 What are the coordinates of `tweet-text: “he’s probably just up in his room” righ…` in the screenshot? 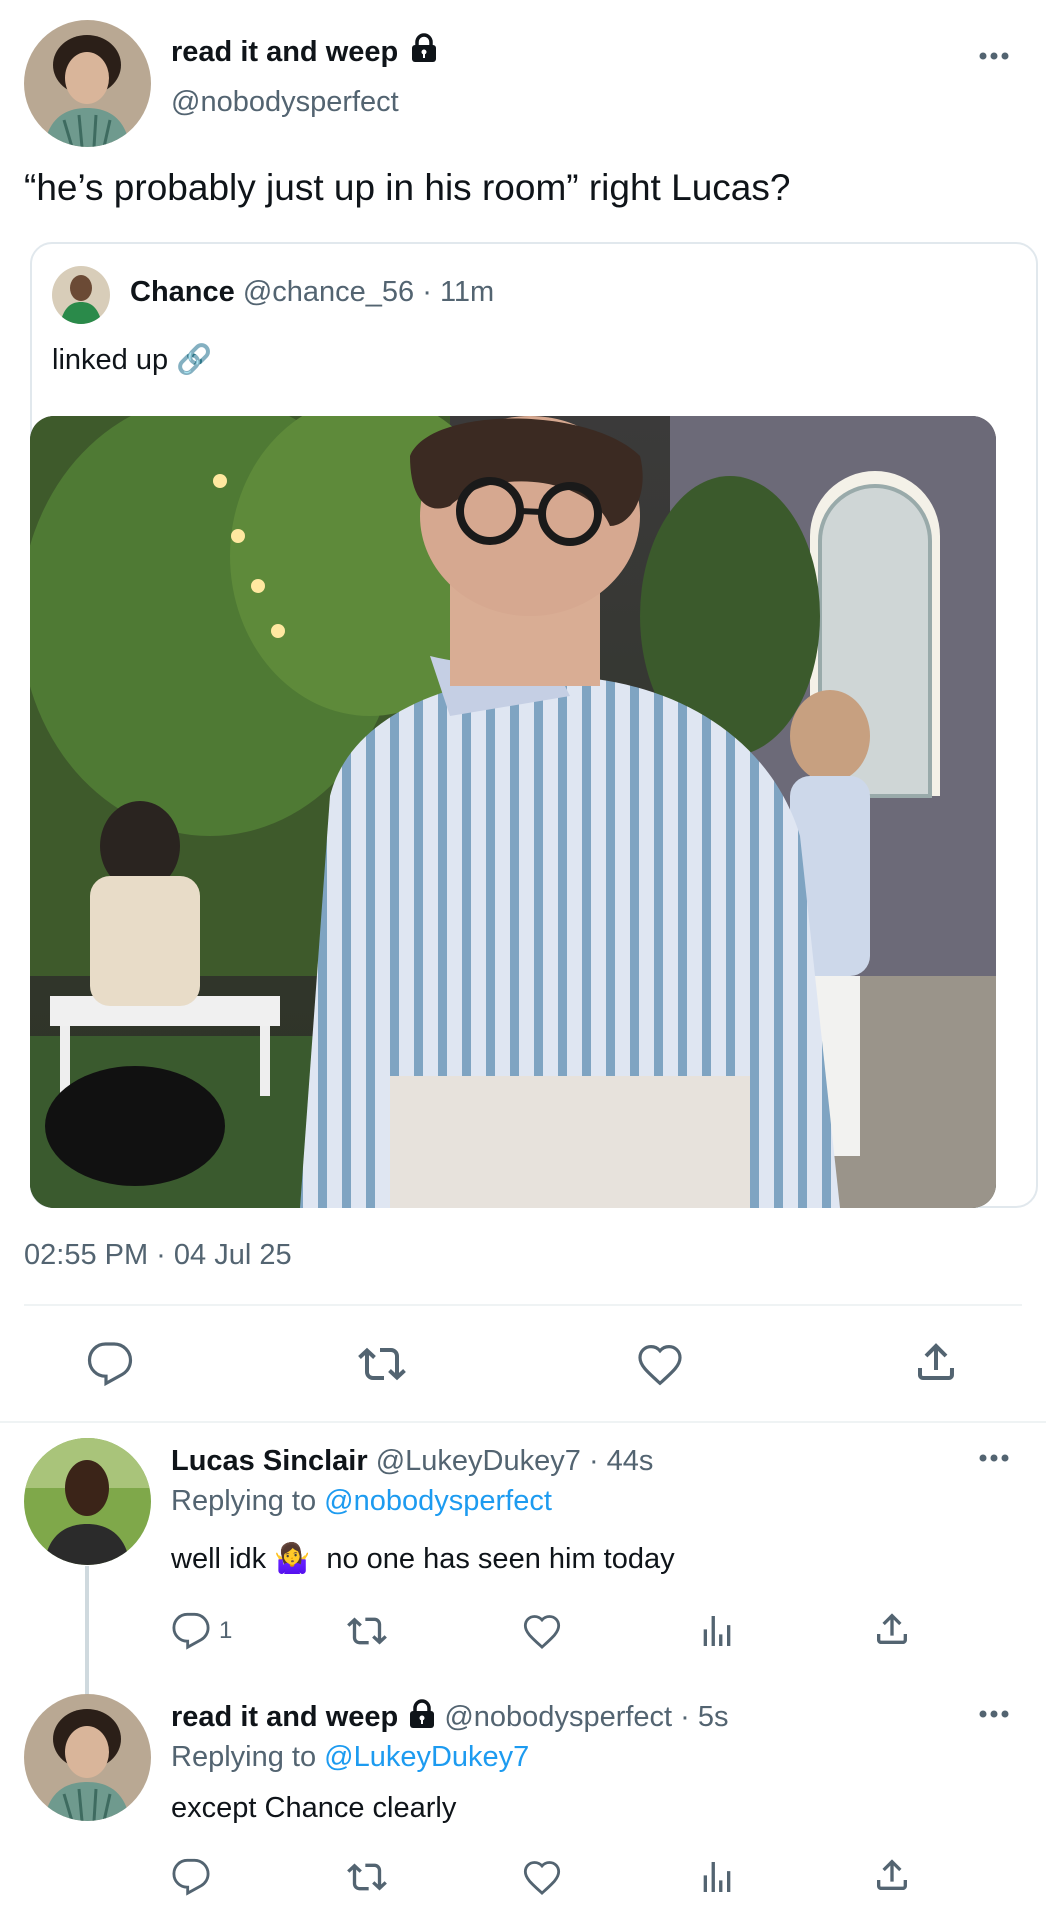 It's located at (407, 187).